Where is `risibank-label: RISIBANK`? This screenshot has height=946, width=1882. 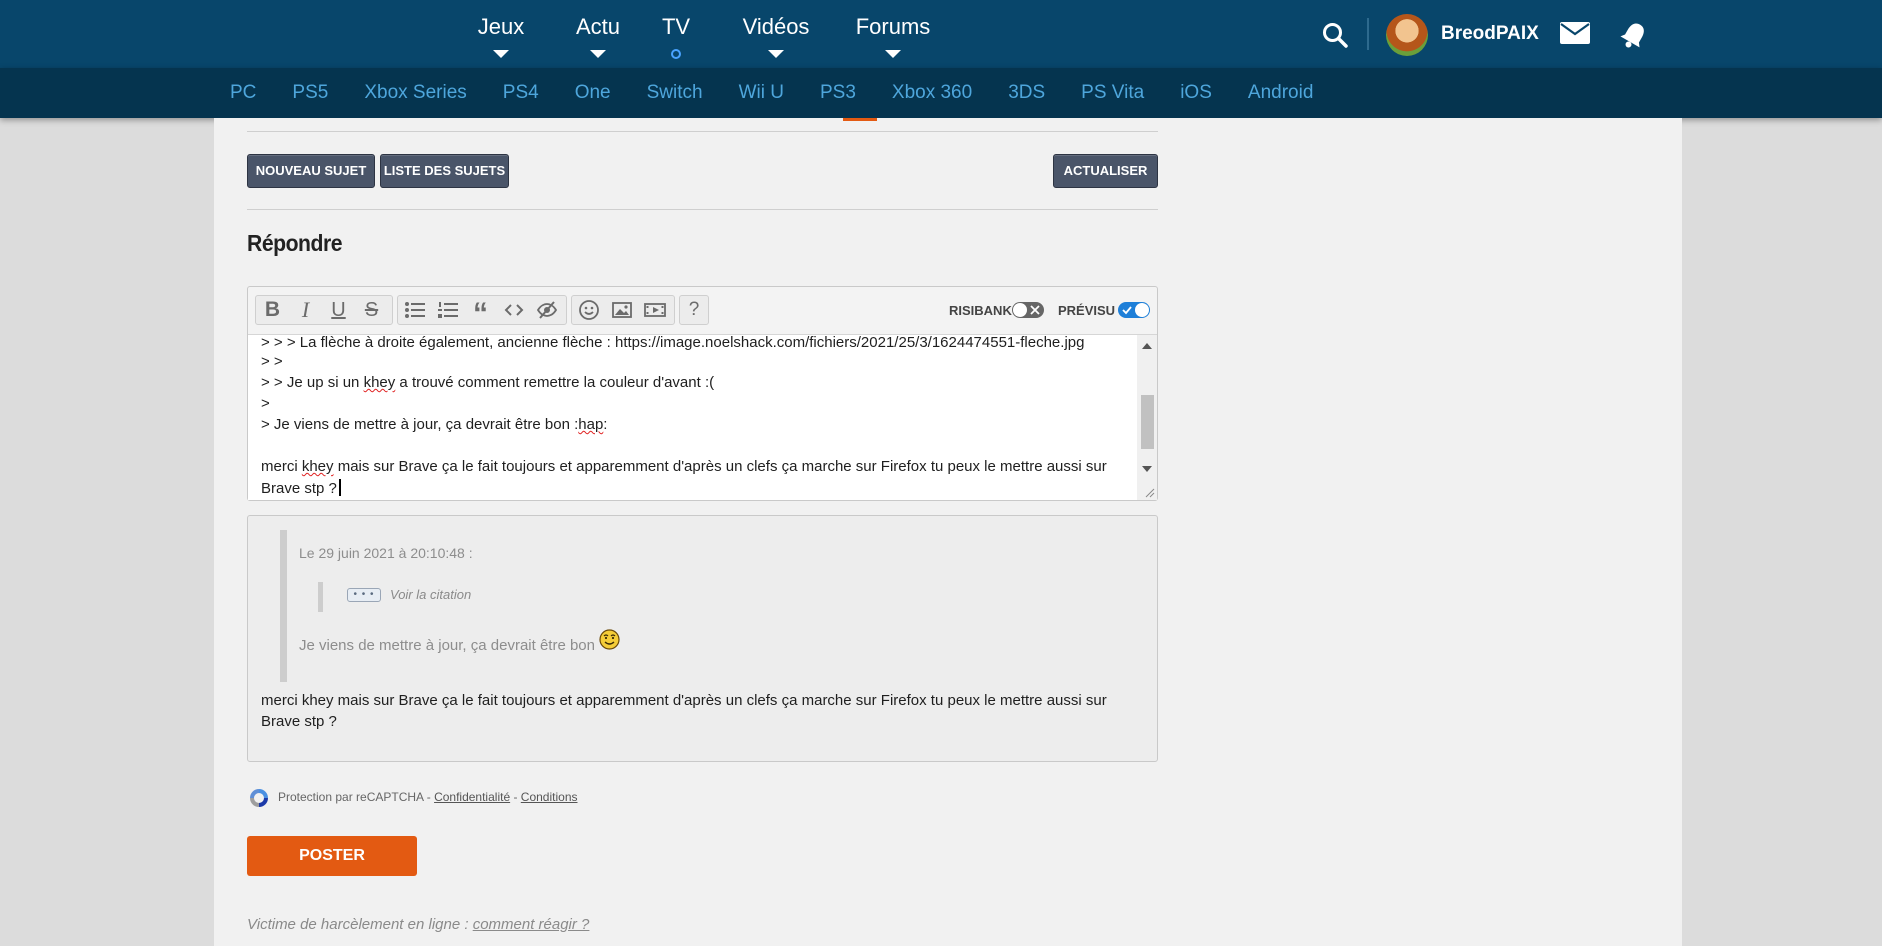 risibank-label: RISIBANK is located at coordinates (980, 310).